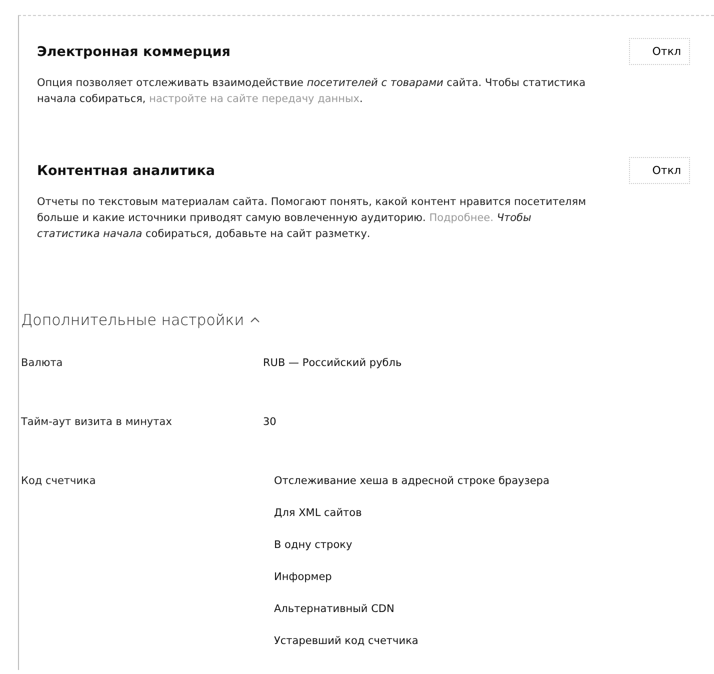 This screenshot has height=674, width=714. I want to click on setting-label: Тайм-аут визита в минутах, so click(97, 423).